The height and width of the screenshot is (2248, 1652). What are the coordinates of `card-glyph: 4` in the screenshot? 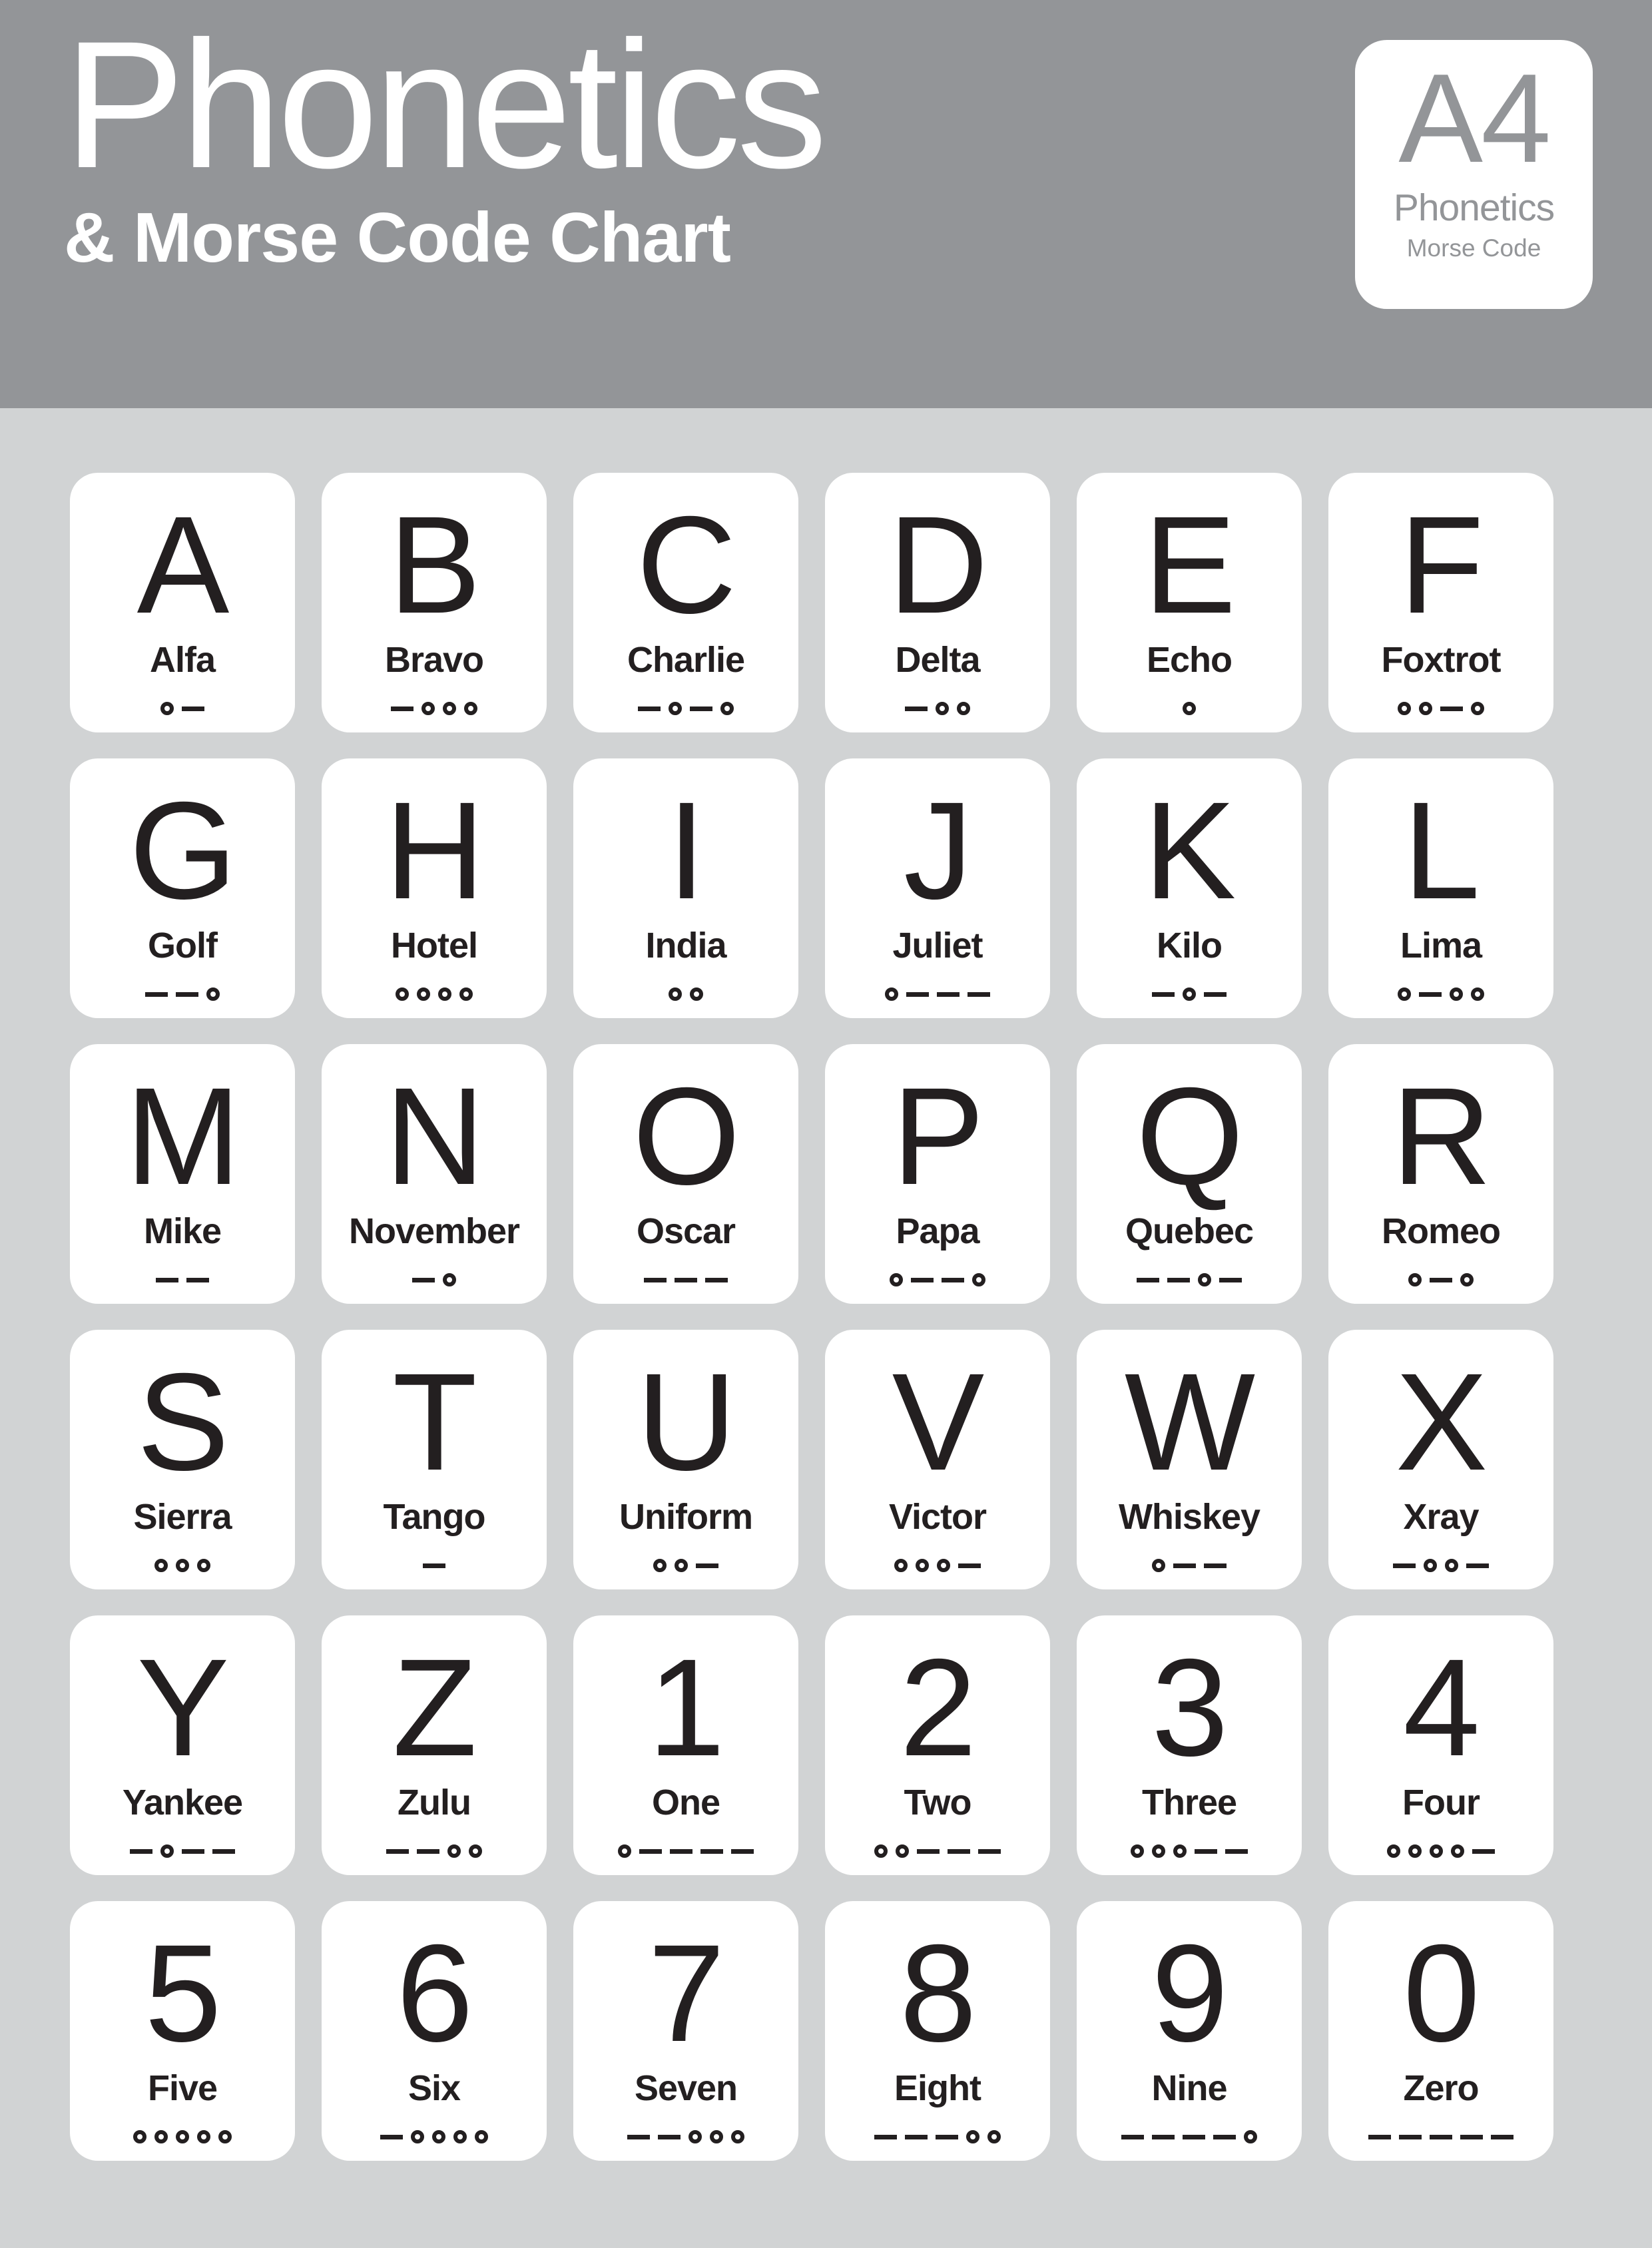 It's located at (1441, 1708).